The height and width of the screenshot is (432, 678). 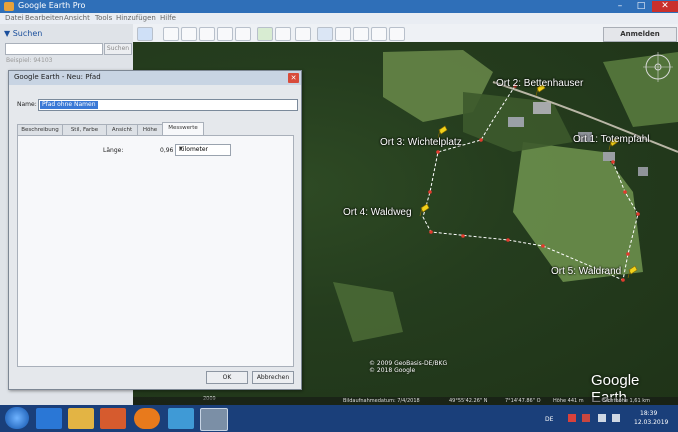 What do you see at coordinates (136, 18) in the screenshot?
I see `menu-item-add: Hinzufügen` at bounding box center [136, 18].